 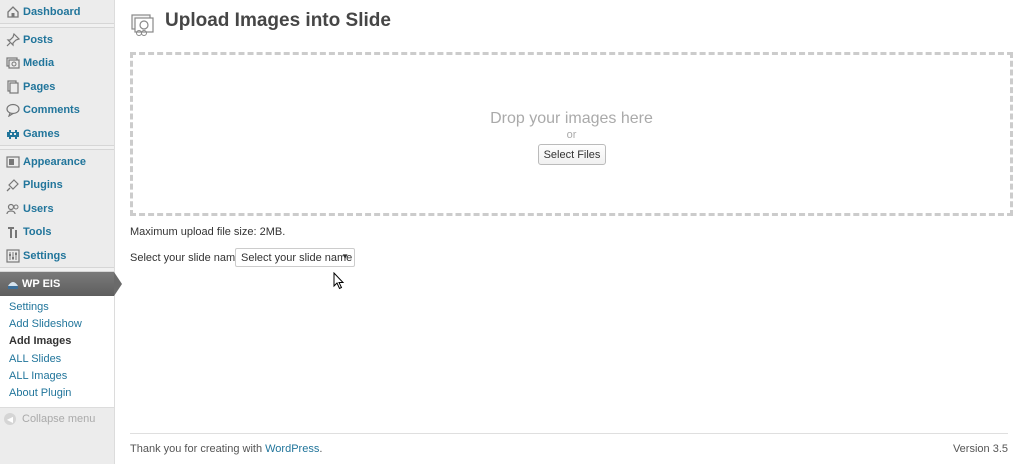 What do you see at coordinates (41, 284) in the screenshot?
I see `menu-label: WP EIS` at bounding box center [41, 284].